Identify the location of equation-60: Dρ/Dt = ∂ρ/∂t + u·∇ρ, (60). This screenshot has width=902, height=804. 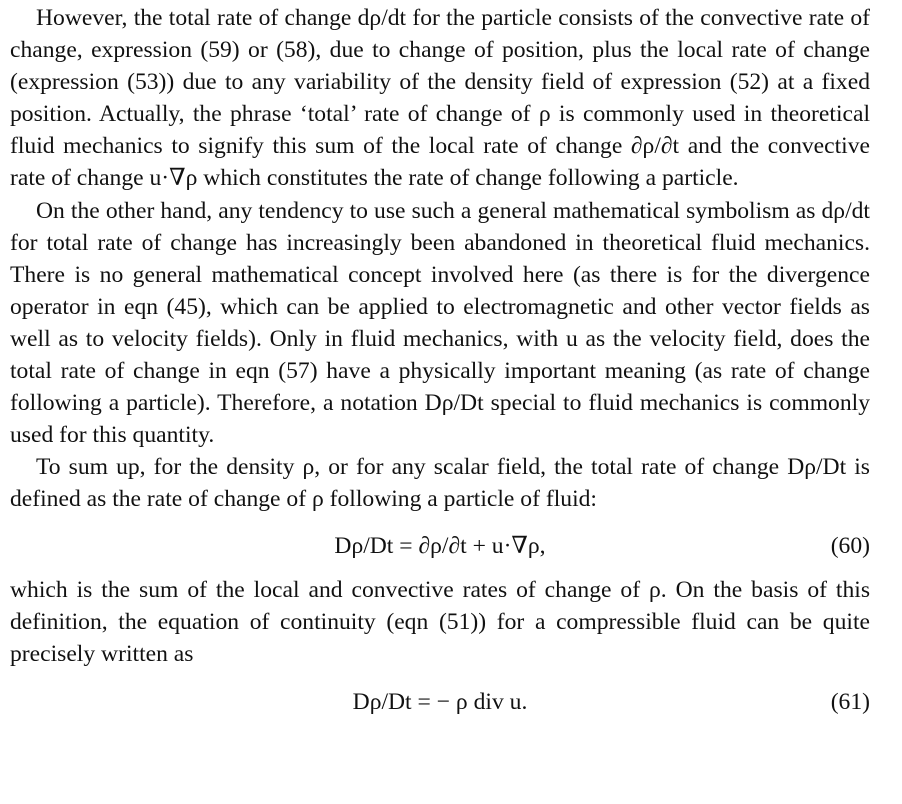
(440, 546).